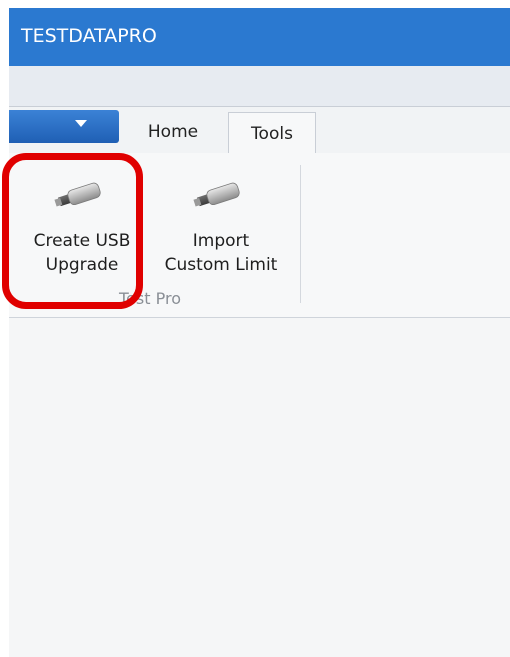 This screenshot has height=657, width=510. What do you see at coordinates (64, 126) in the screenshot?
I see `application-menu-button` at bounding box center [64, 126].